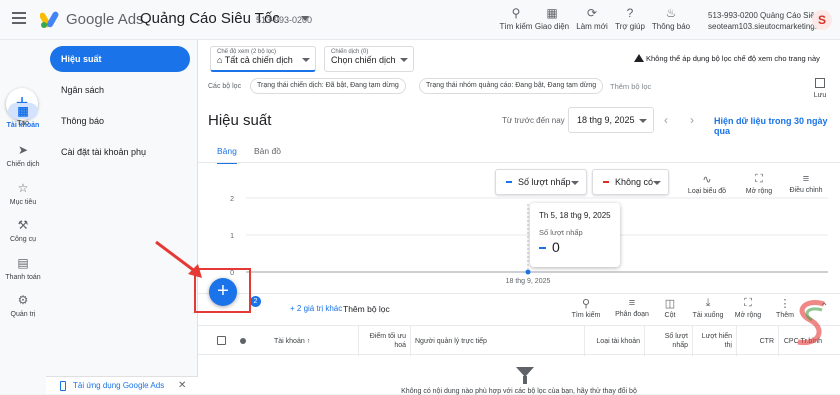 Image resolution: width=840 pixels, height=395 pixels. Describe the element at coordinates (366, 309) in the screenshot. I see `add-table-filter-button: Thêm bộ lọc` at that location.